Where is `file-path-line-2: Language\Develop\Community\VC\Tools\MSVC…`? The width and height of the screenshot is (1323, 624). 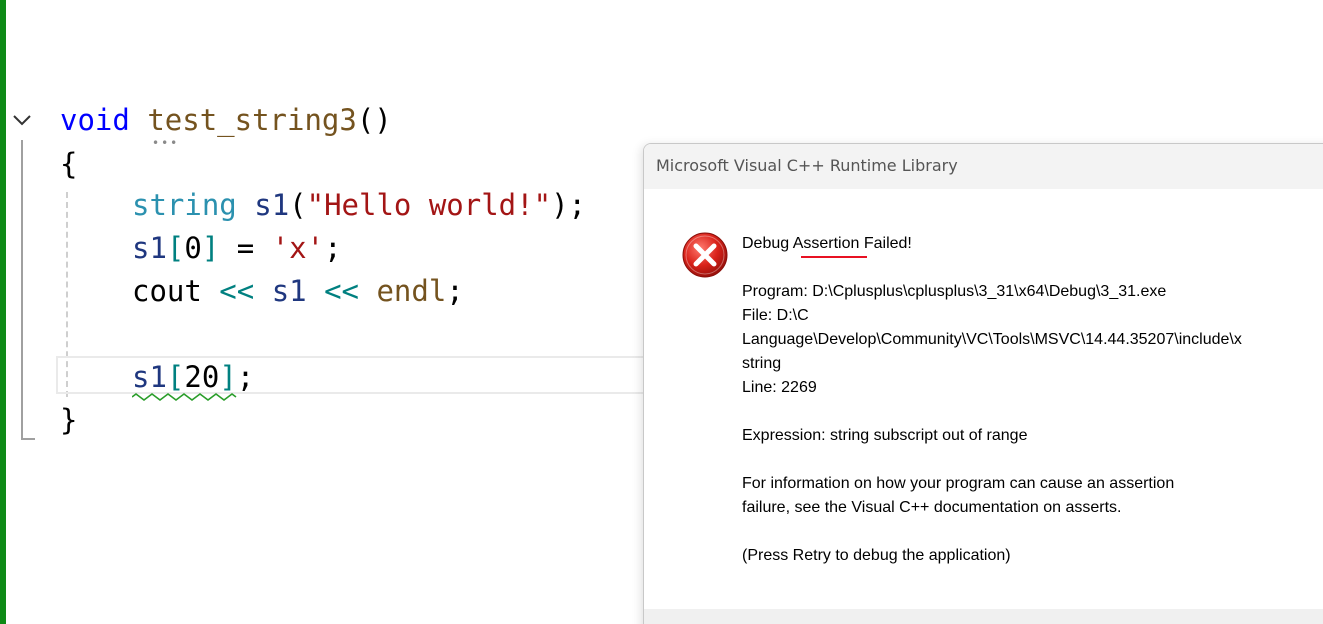 file-path-line-2: Language\Develop\Community\VC\Tools\MSVC… is located at coordinates (992, 339).